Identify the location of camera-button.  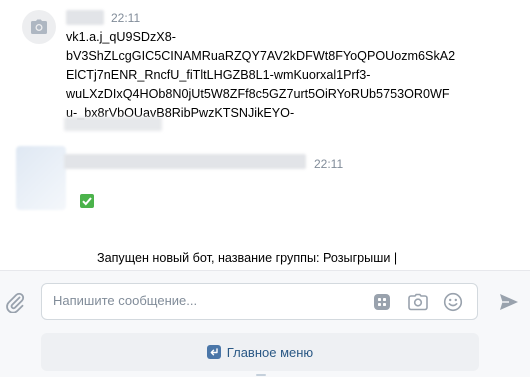
(418, 302).